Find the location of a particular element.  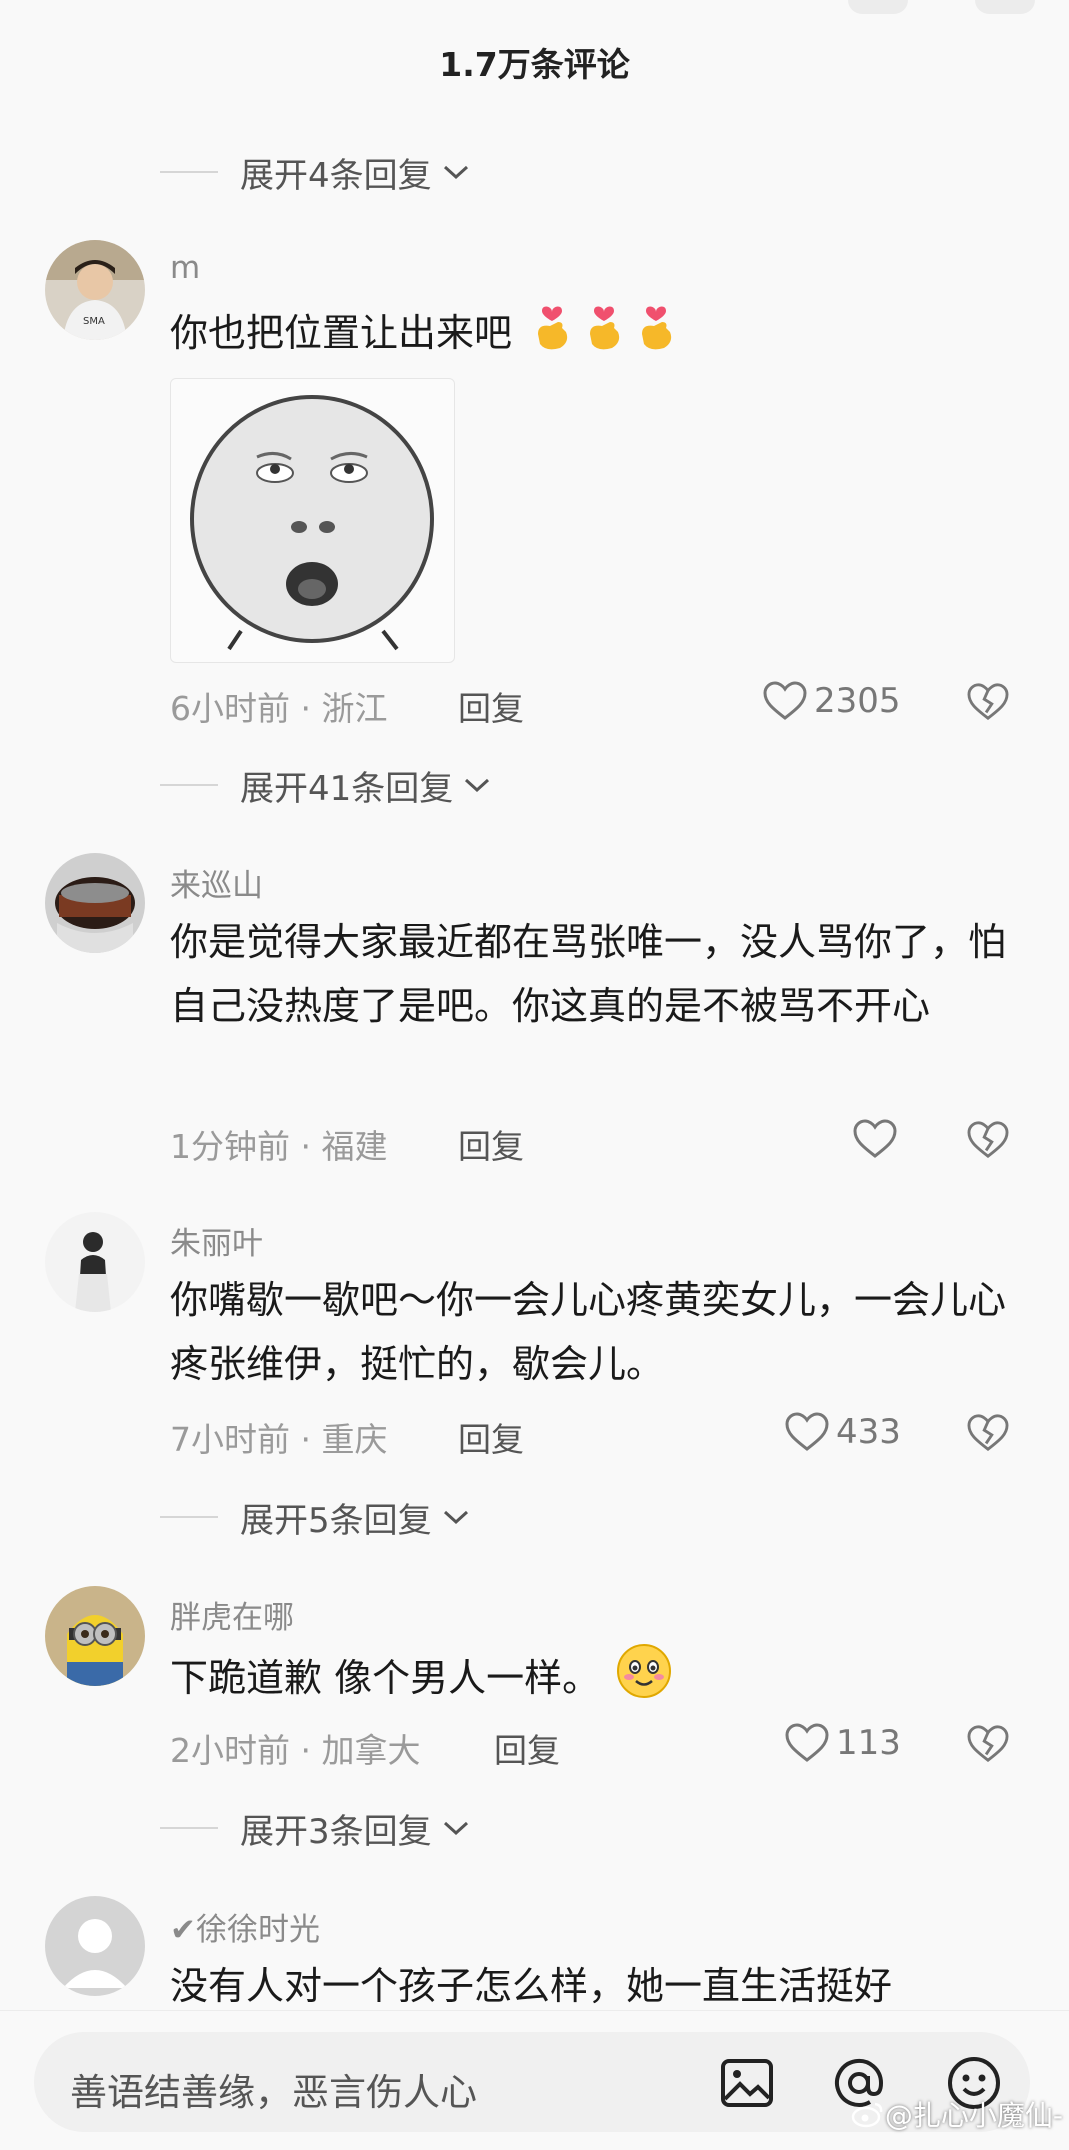

image-icon is located at coordinates (747, 2085).